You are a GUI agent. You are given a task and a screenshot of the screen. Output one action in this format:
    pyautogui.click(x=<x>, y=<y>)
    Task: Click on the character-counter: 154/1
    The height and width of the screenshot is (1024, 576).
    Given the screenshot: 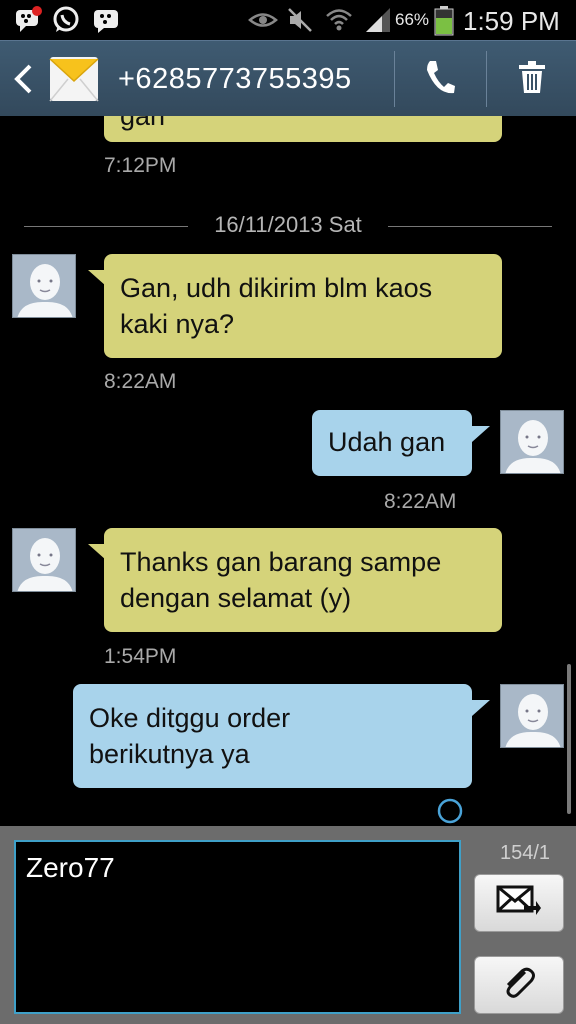 What is the action you would take?
    pyautogui.click(x=525, y=853)
    